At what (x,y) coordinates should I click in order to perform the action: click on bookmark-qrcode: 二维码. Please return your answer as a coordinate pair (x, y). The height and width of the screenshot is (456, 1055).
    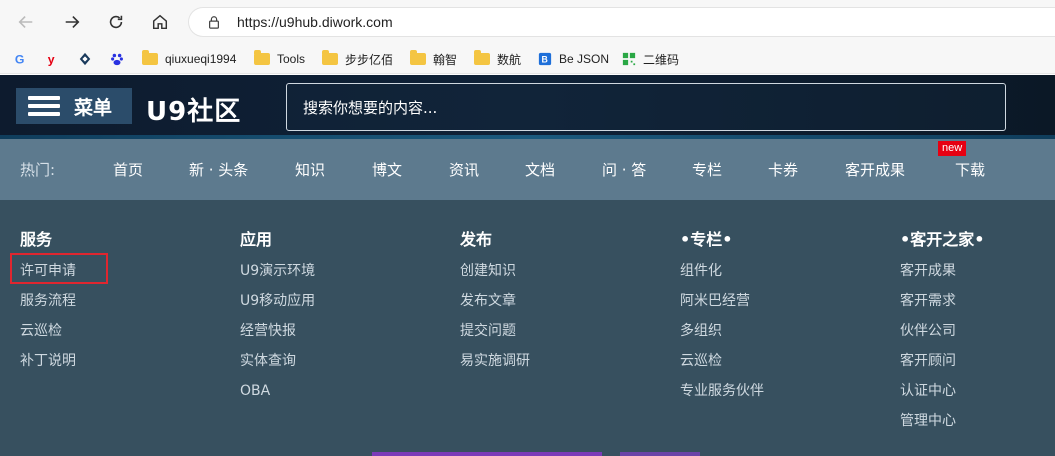
    Looking at the image, I should click on (650, 59).